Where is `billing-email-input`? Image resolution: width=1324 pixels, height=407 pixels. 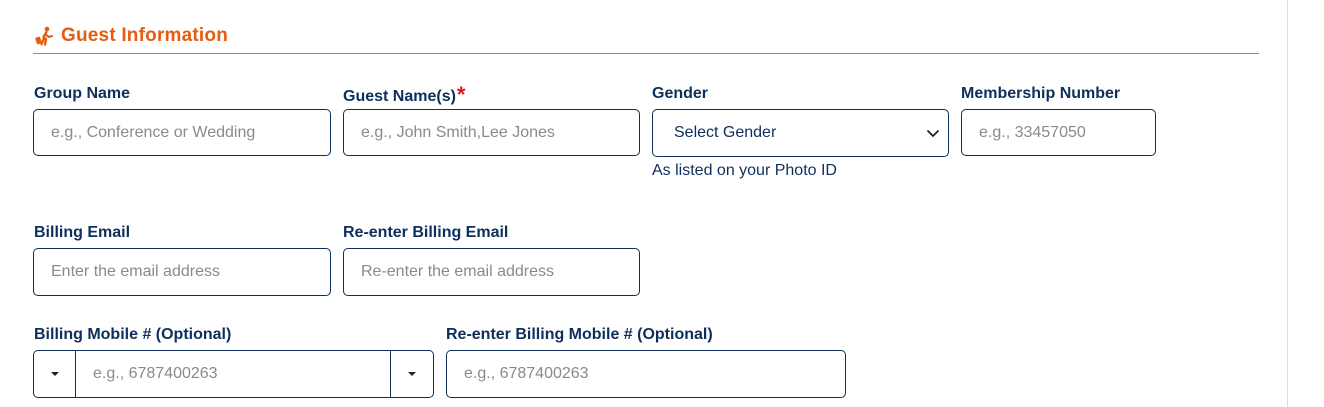
billing-email-input is located at coordinates (182, 272).